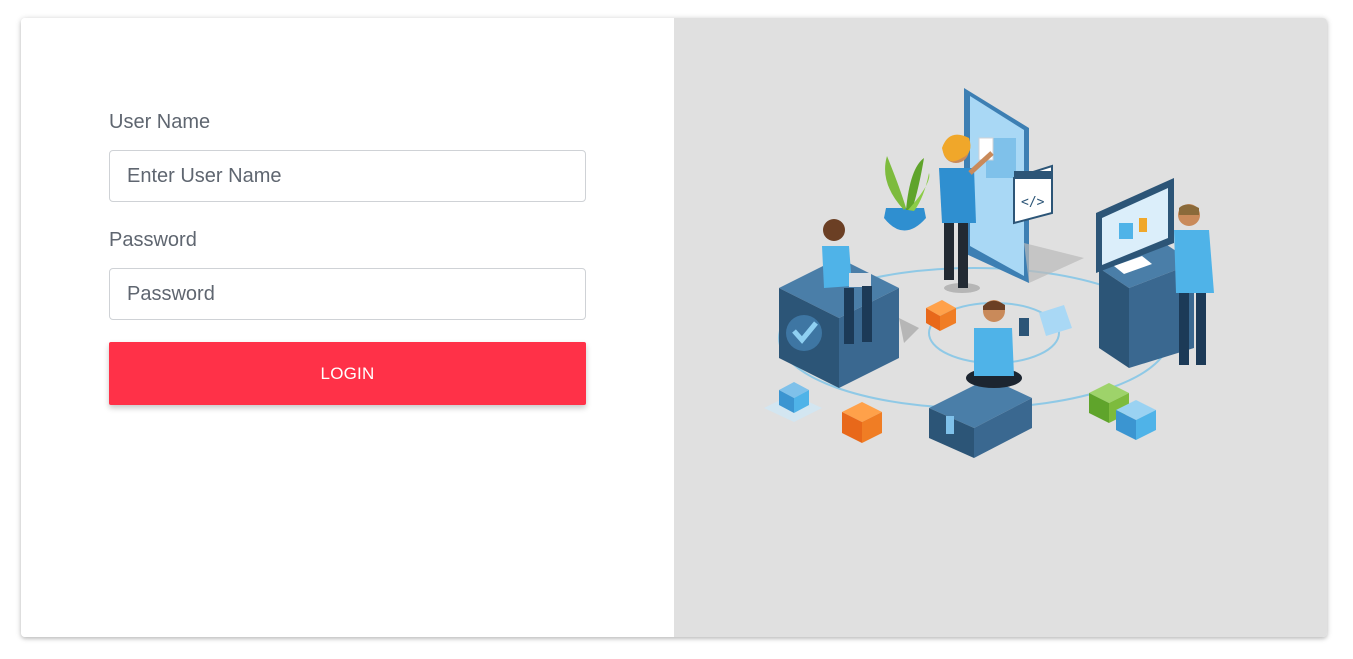 The image size is (1353, 659). Describe the element at coordinates (1155, 273) in the screenshot. I see `desk-monitor-figure` at that location.